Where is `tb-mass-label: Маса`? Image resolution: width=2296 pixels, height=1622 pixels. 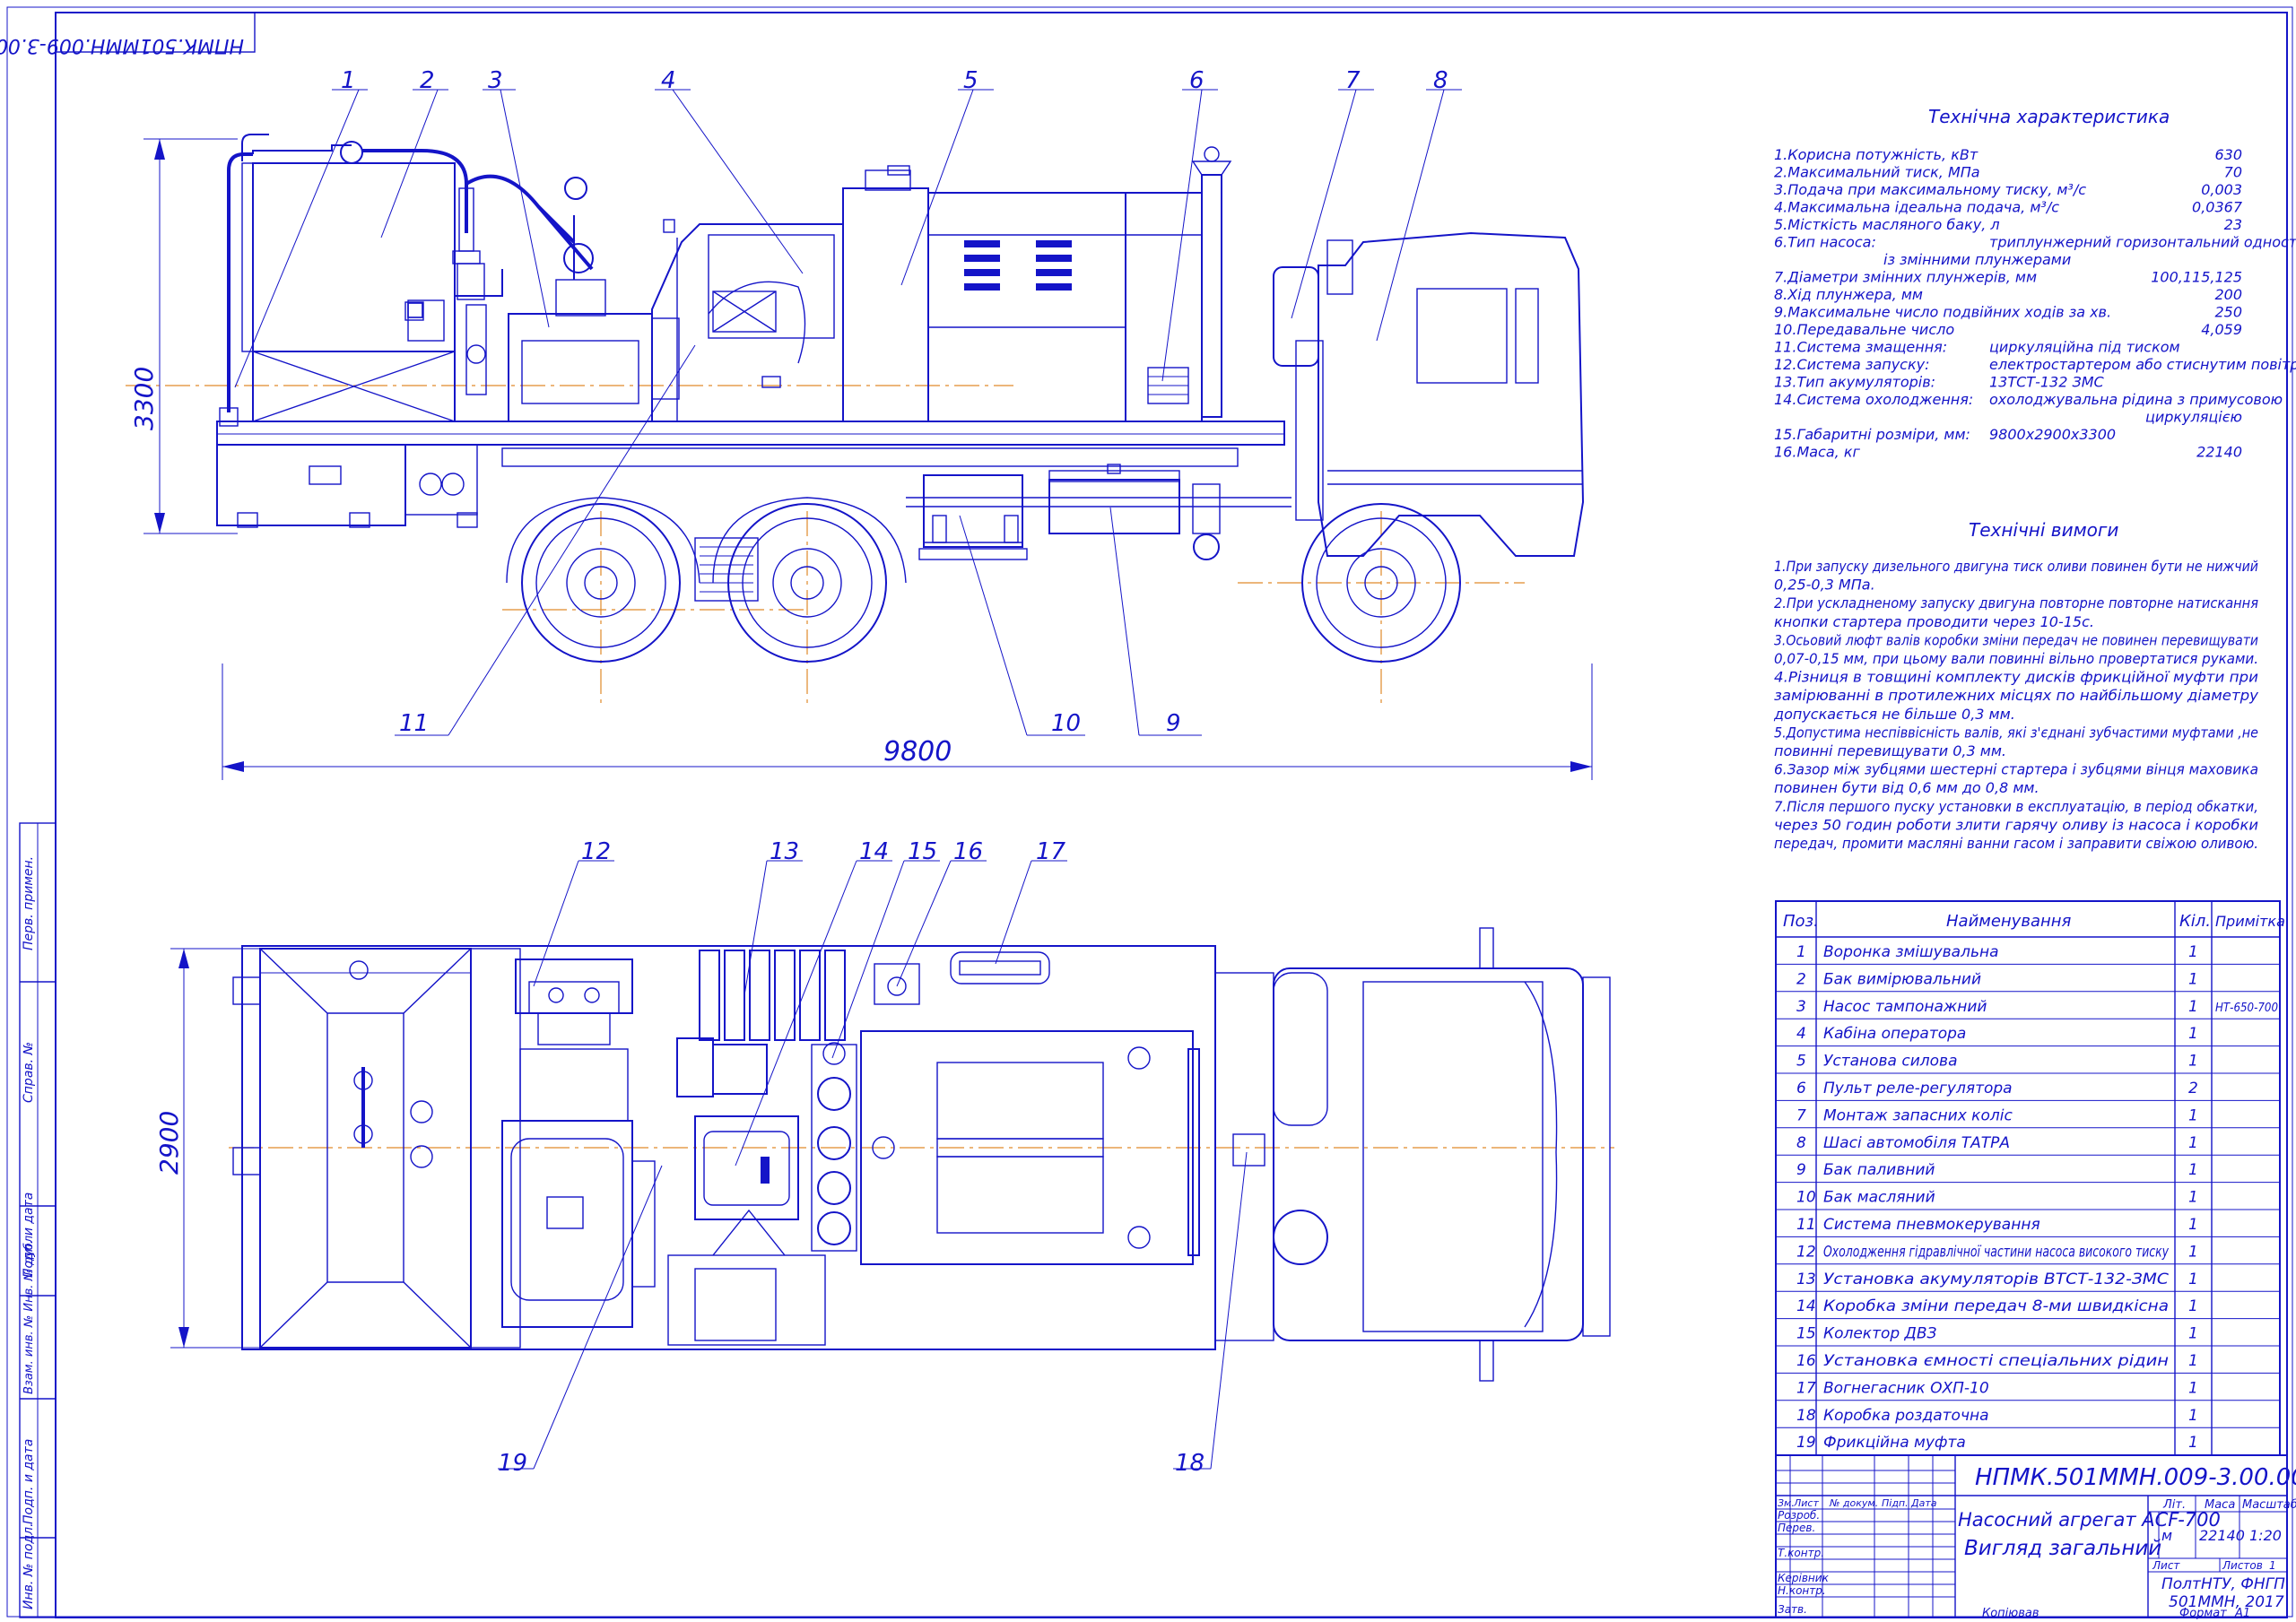 tb-mass-label: Маса is located at coordinates (2220, 1505).